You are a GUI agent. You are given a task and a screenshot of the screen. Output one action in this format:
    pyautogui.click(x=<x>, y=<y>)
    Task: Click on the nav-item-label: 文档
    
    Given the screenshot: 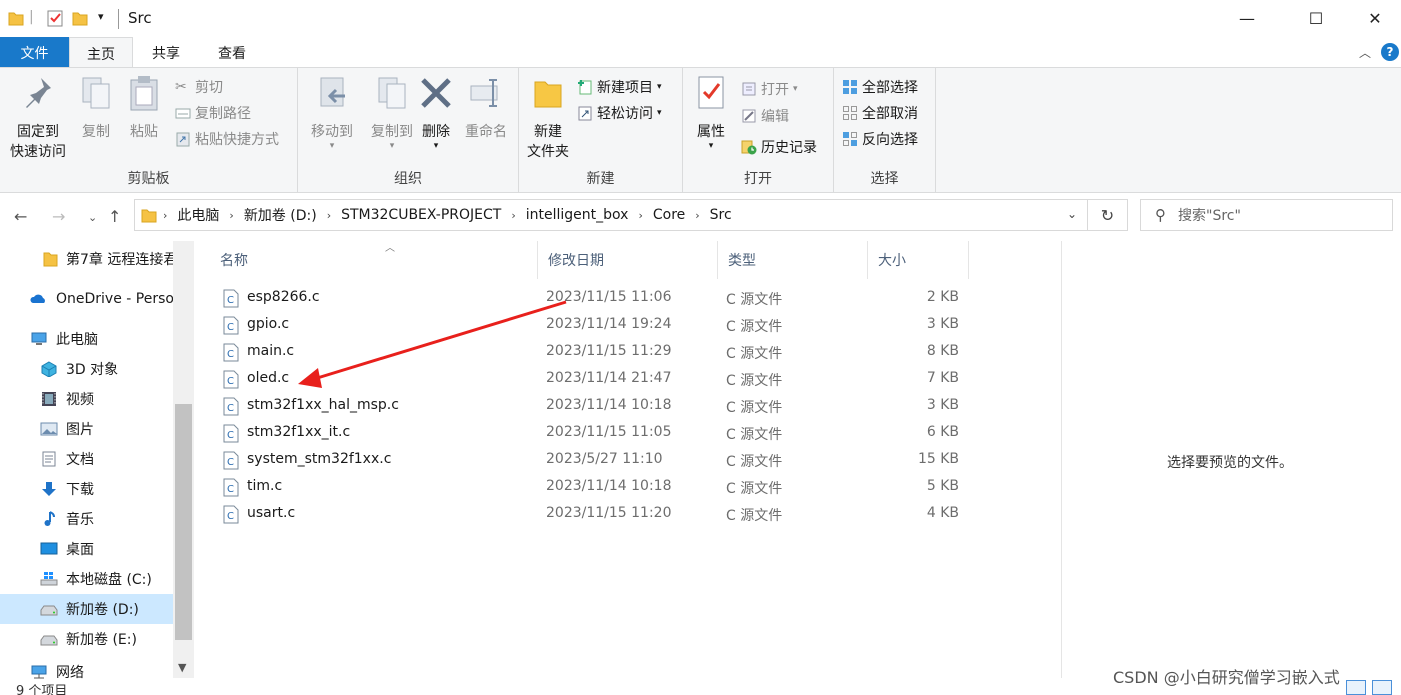 What is the action you would take?
    pyautogui.click(x=80, y=460)
    